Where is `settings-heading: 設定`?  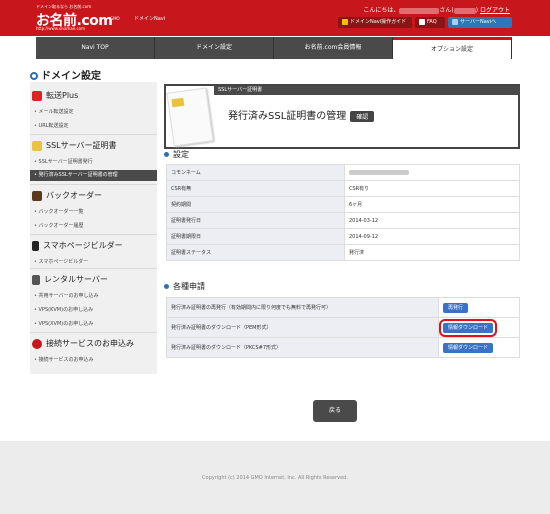
settings-heading: 設定 is located at coordinates (176, 154).